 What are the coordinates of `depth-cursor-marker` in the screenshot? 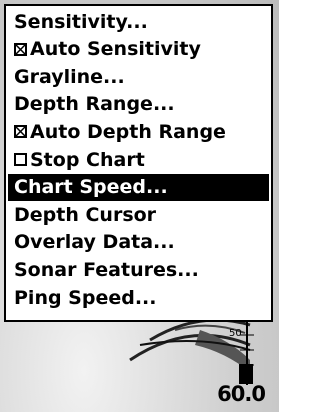 It's located at (246, 374).